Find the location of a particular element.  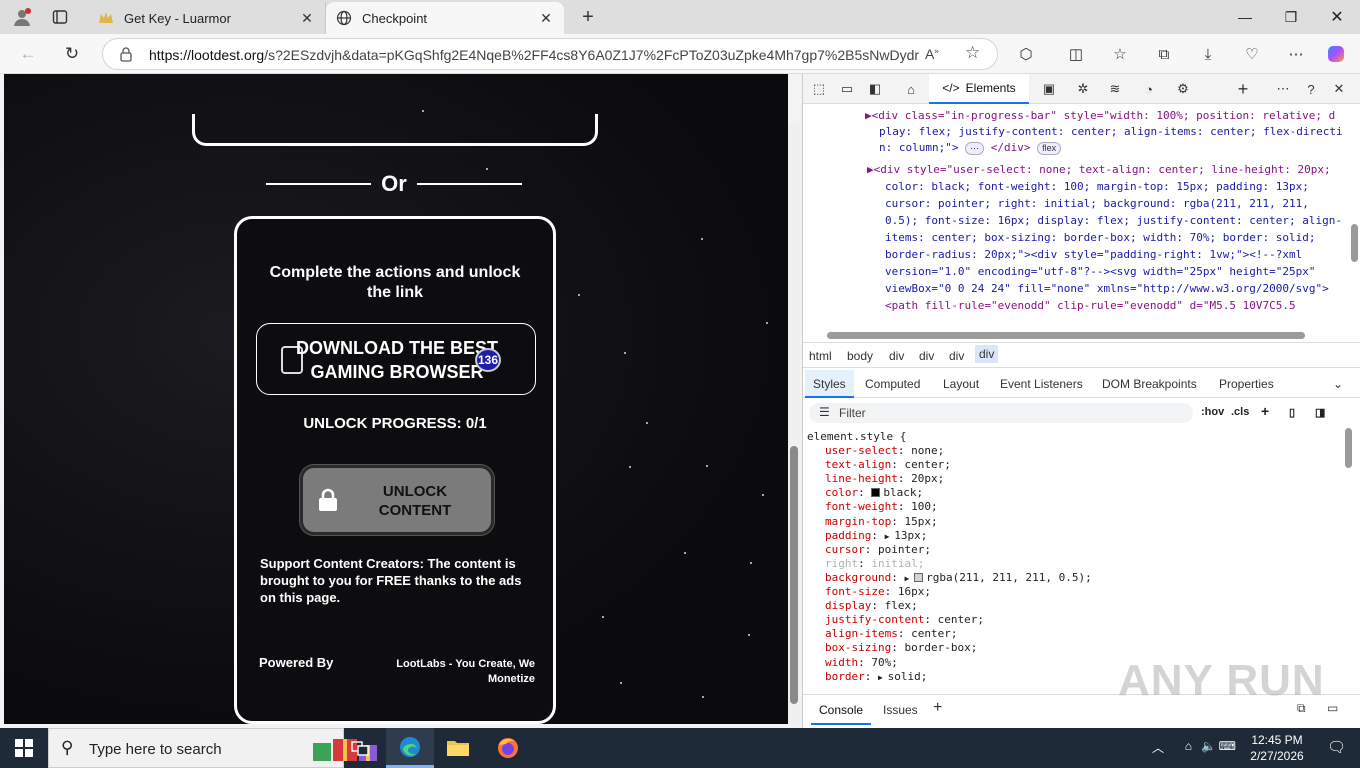

style-property: display: flex; is located at coordinates (871, 606).